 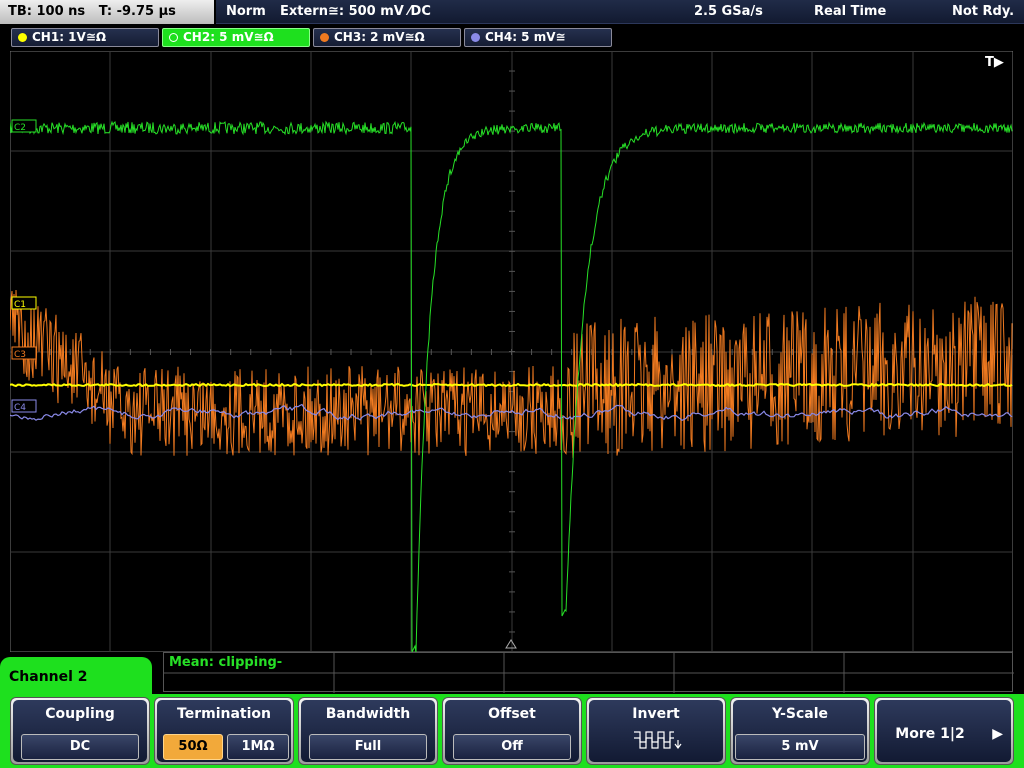 I want to click on measurement-readout: Mean: clipping-, so click(x=226, y=662).